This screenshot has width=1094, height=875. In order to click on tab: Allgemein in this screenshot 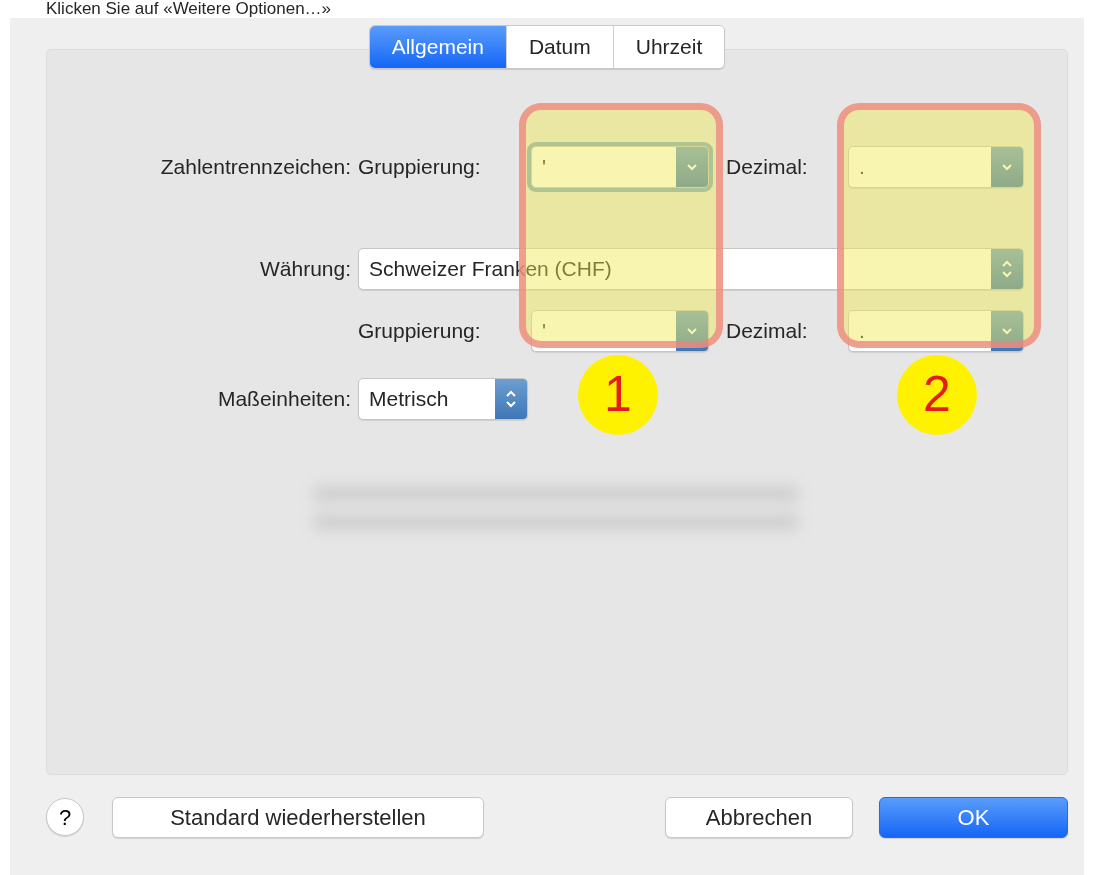, I will do `click(437, 47)`.